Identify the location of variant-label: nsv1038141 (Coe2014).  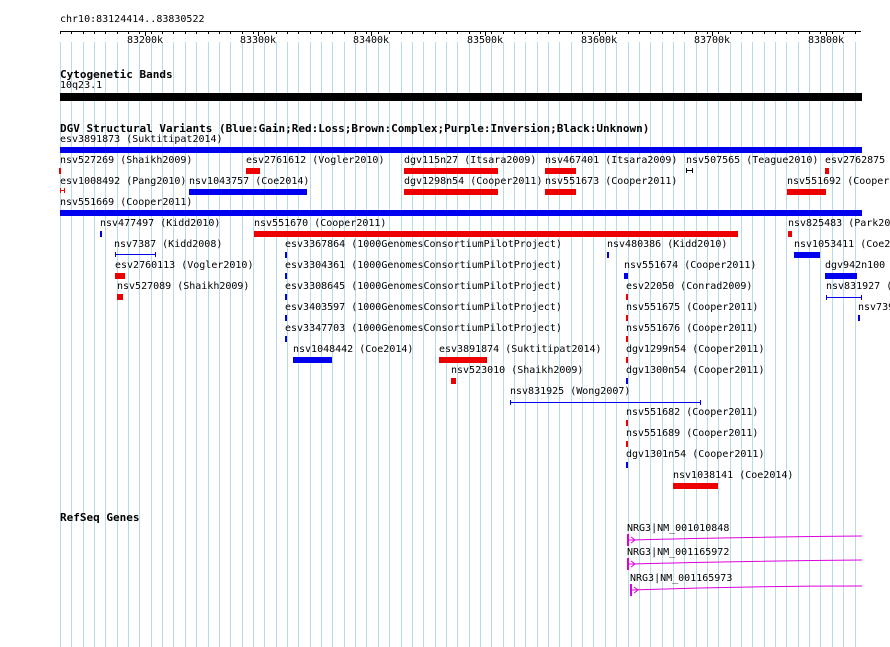
(733, 475).